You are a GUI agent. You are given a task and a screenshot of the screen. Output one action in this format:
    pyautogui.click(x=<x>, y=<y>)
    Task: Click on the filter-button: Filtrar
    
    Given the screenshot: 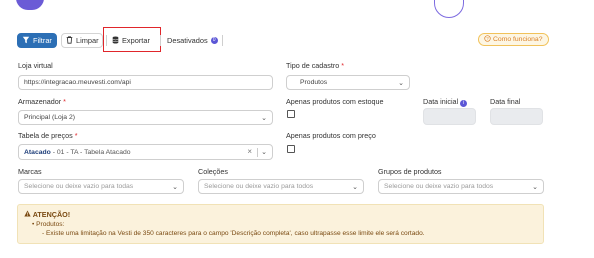 What is the action you would take?
    pyautogui.click(x=37, y=40)
    